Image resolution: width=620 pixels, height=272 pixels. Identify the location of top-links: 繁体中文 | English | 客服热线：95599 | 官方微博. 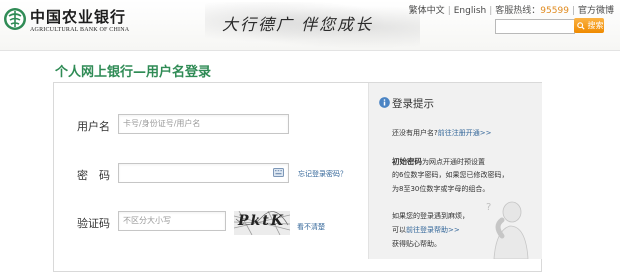
(511, 9).